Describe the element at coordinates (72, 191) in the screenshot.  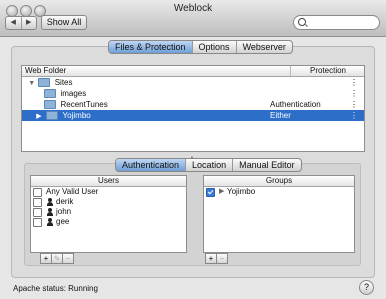
I see `user-label: Any Valid User` at that location.